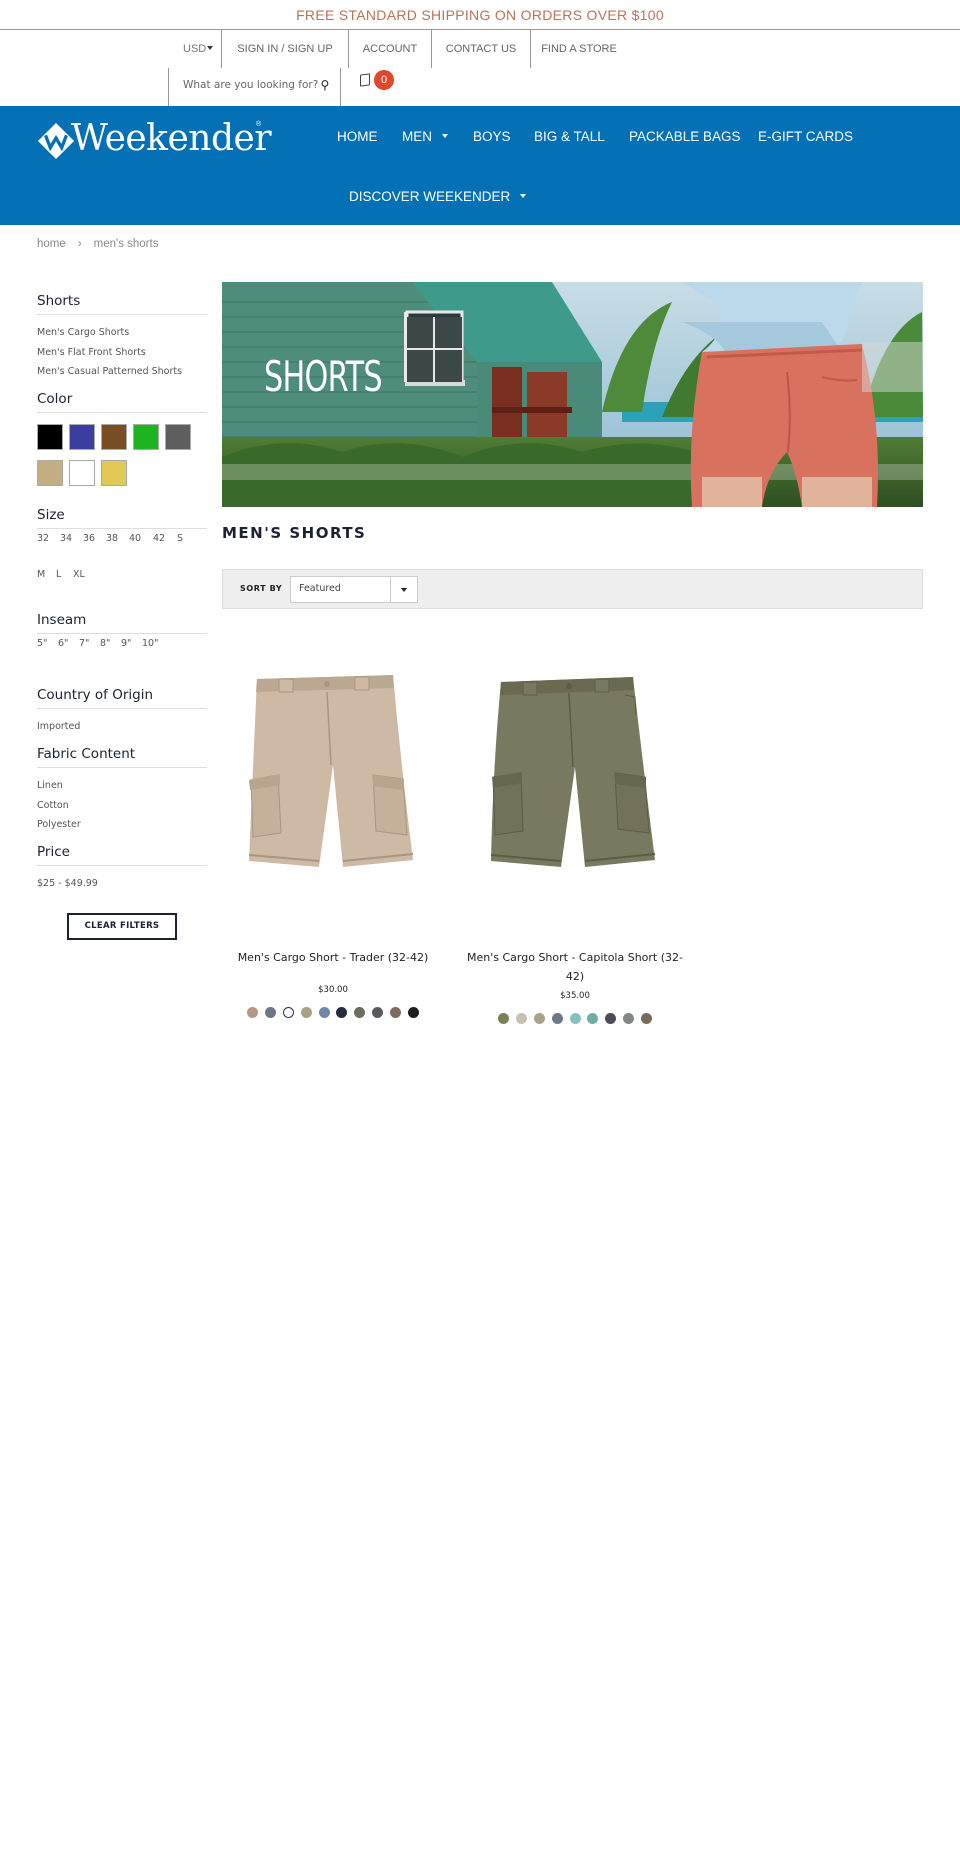  I want to click on find-store-link: FIND A STORE, so click(579, 49).